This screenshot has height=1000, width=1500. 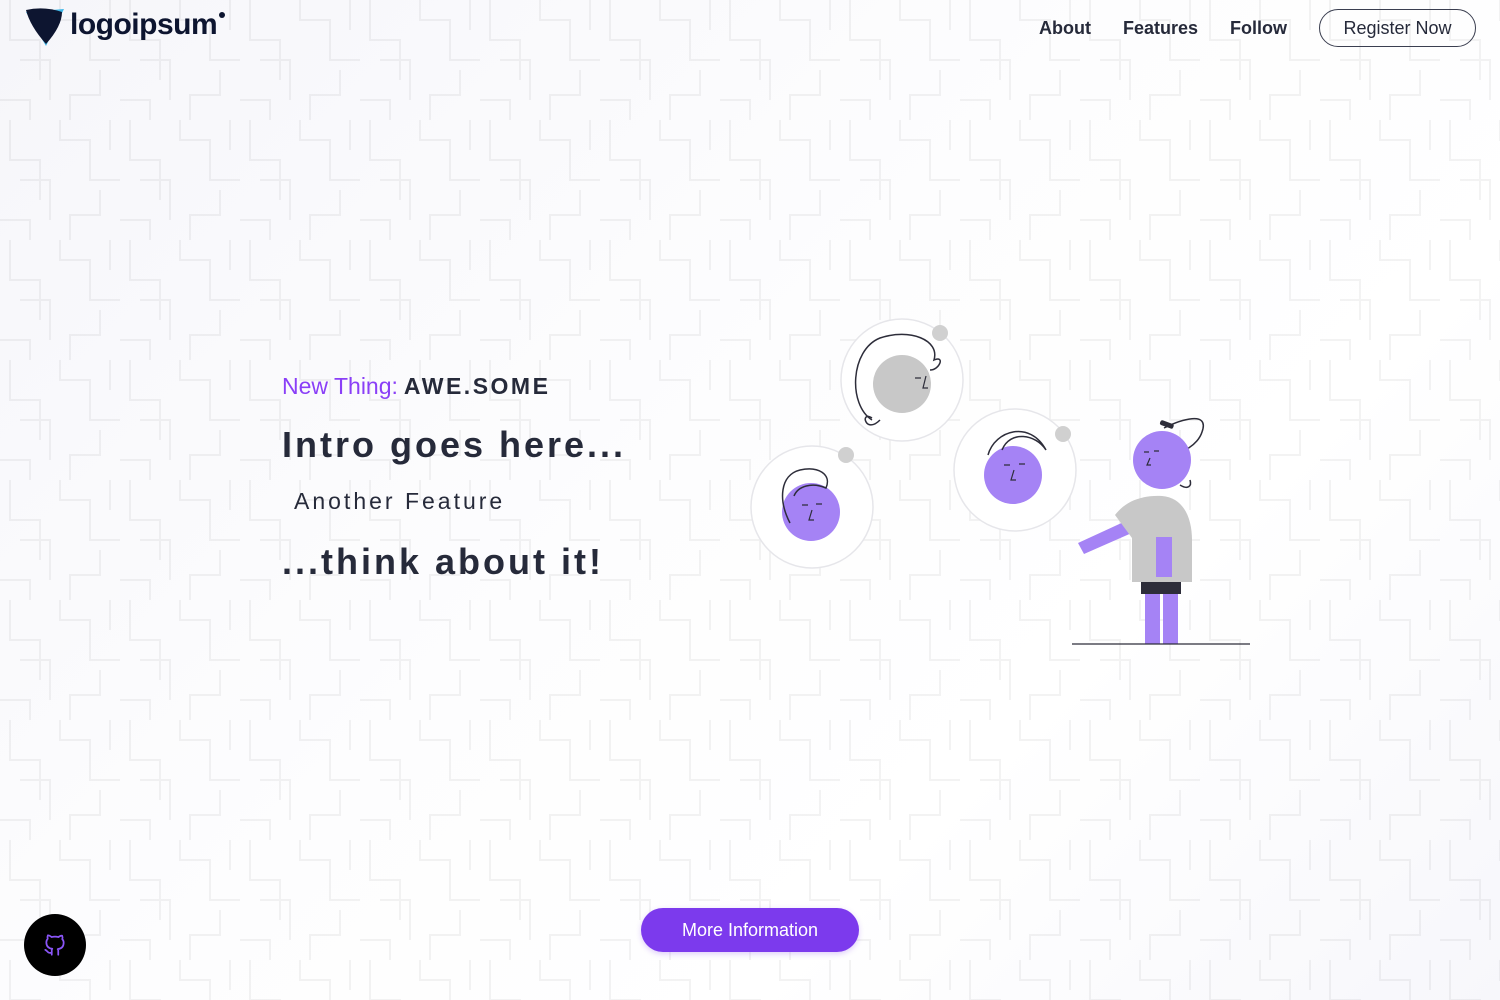 I want to click on main-nav: About Features Follow Register Now, so click(x=1257, y=28).